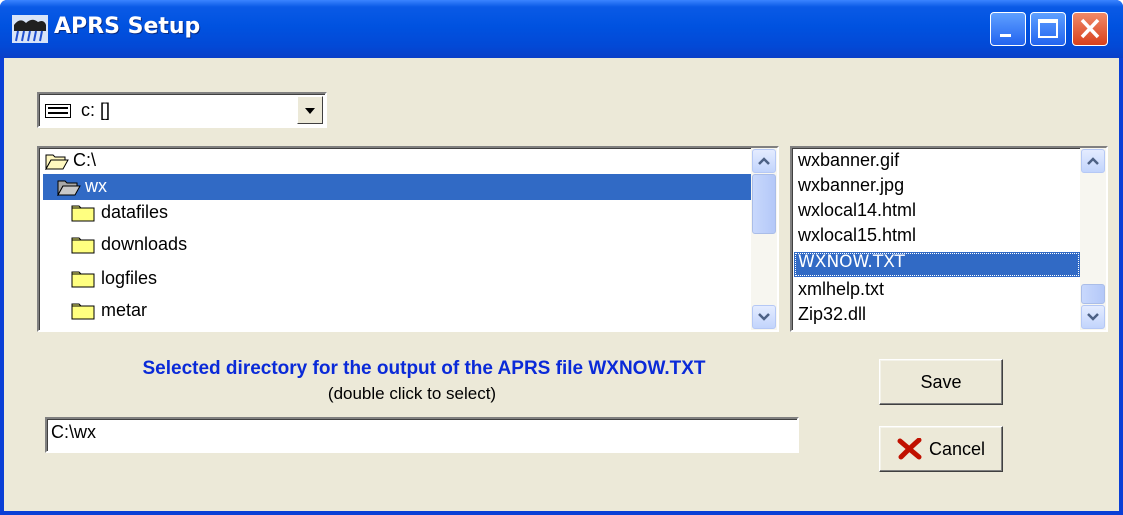  What do you see at coordinates (937, 264) in the screenshot?
I see `list-item: WXNOW.TXT` at bounding box center [937, 264].